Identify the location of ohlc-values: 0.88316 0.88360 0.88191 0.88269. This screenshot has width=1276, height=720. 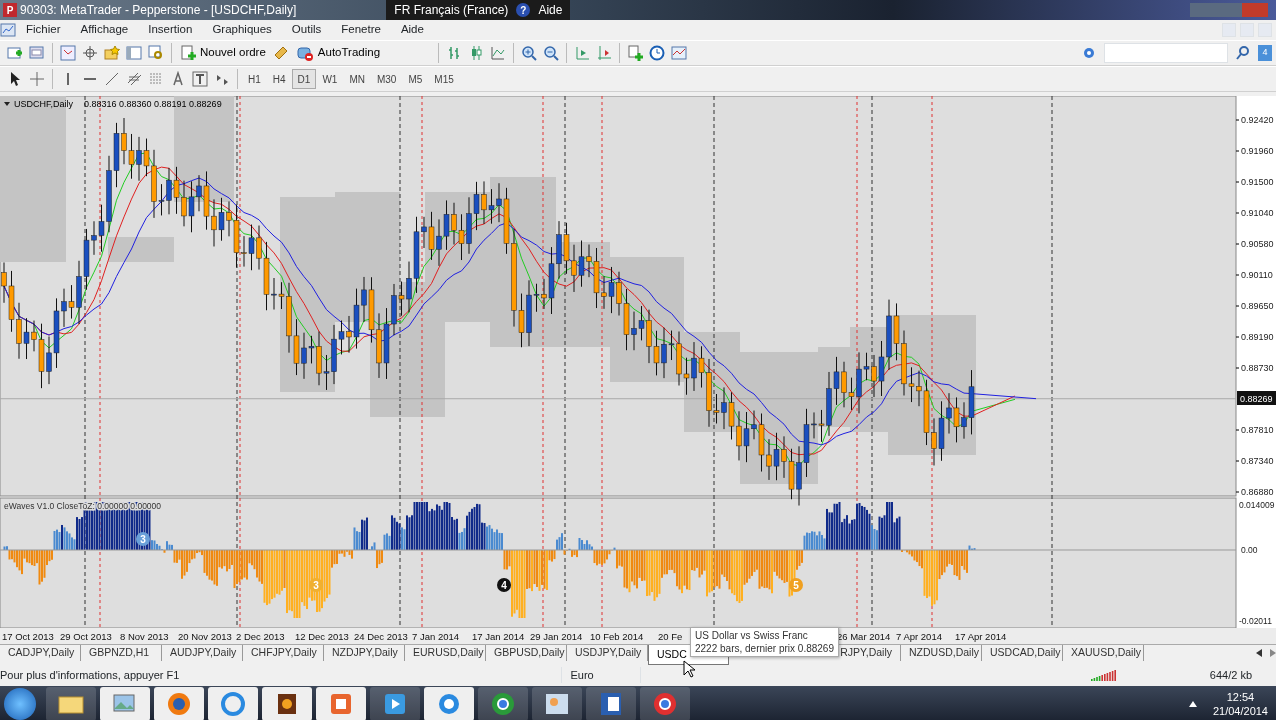
(153, 104).